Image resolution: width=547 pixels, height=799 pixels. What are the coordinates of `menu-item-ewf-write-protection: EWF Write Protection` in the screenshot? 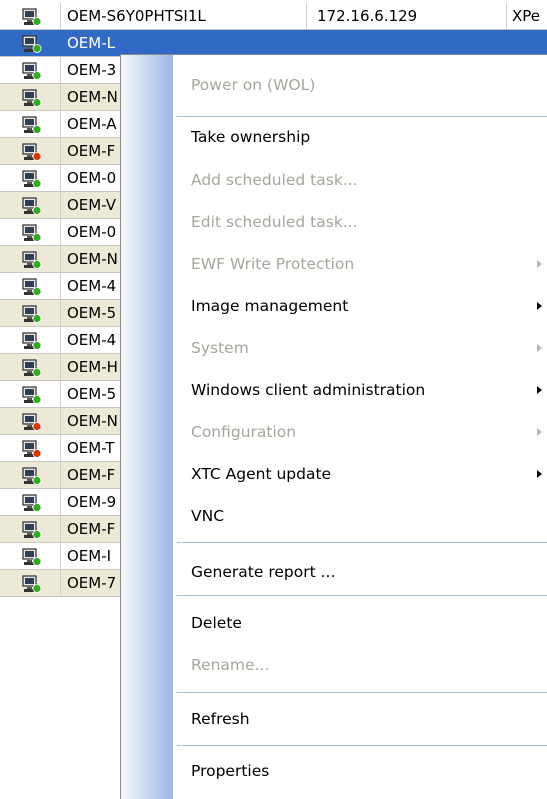 It's located at (360, 264).